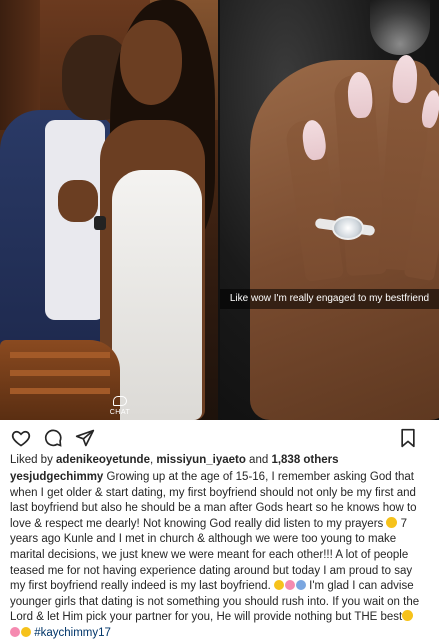 This screenshot has width=439, height=642. I want to click on bookmark-icon, so click(408, 438).